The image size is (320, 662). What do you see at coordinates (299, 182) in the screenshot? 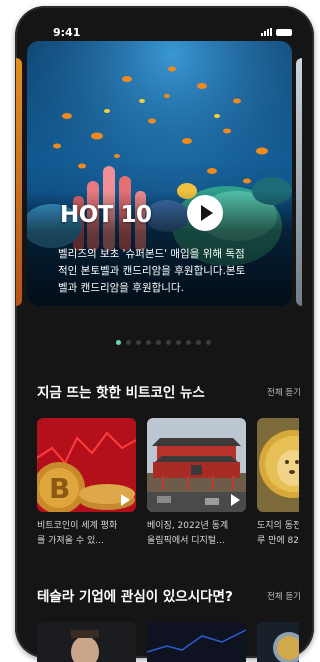
I see `carousel-next-card` at bounding box center [299, 182].